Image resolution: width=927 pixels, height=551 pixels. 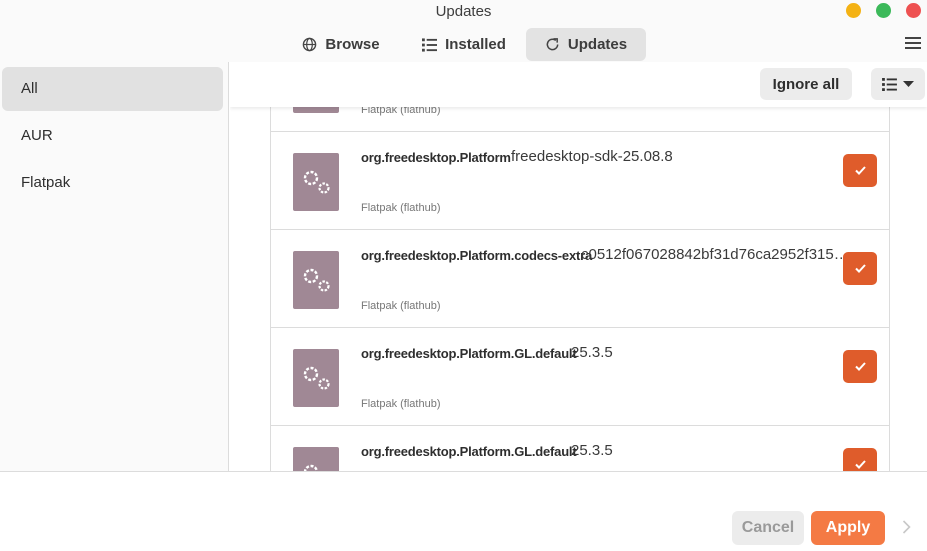 I want to click on tab-installed: Installed, so click(x=464, y=44).